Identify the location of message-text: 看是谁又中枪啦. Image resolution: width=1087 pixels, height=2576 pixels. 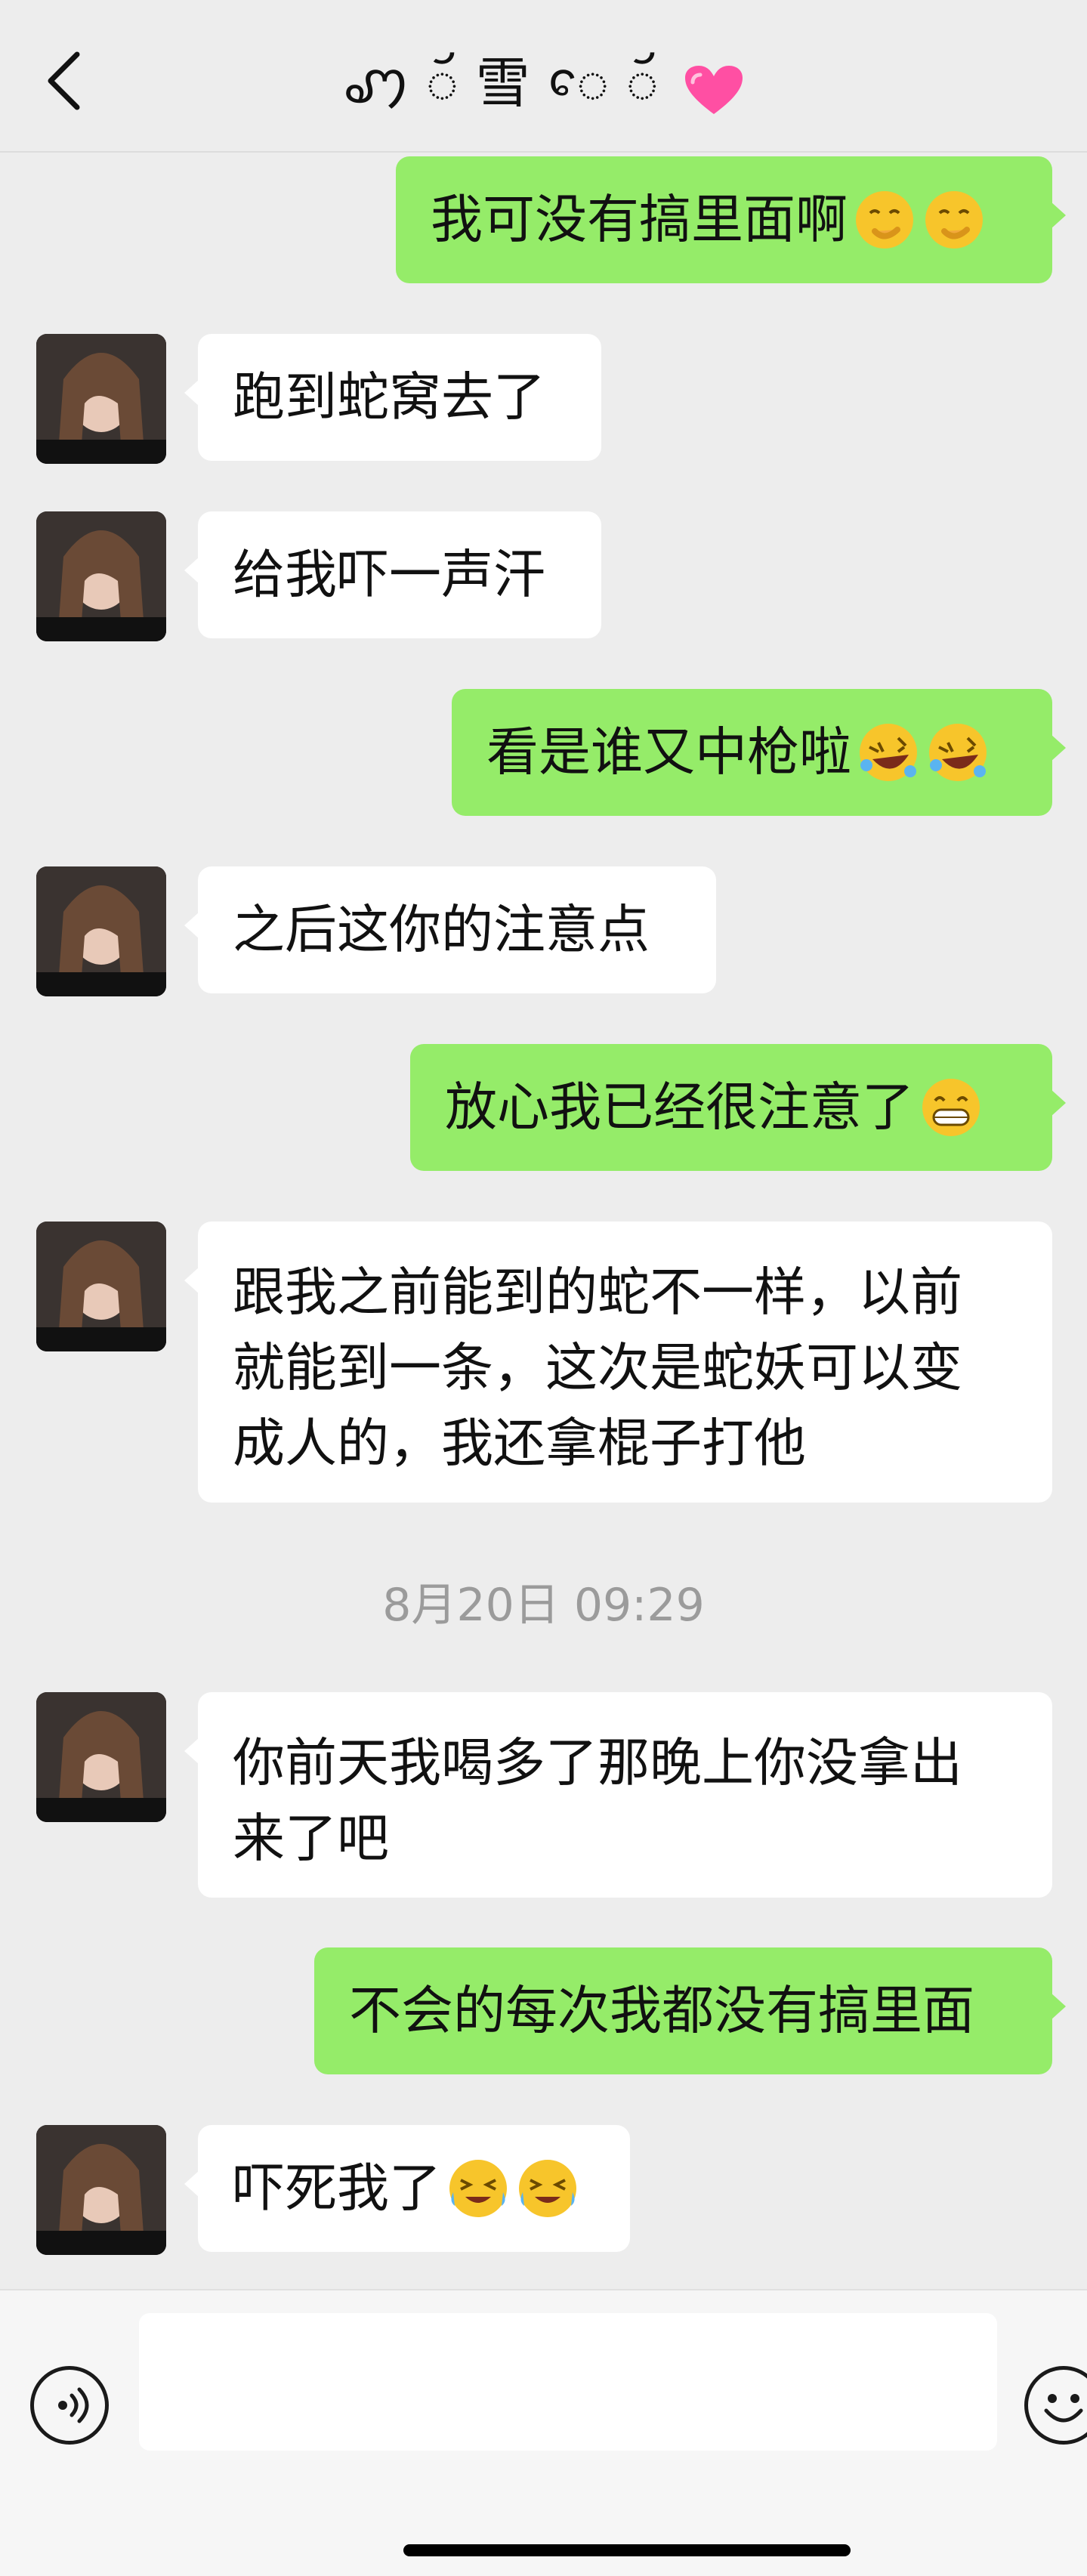
(668, 752).